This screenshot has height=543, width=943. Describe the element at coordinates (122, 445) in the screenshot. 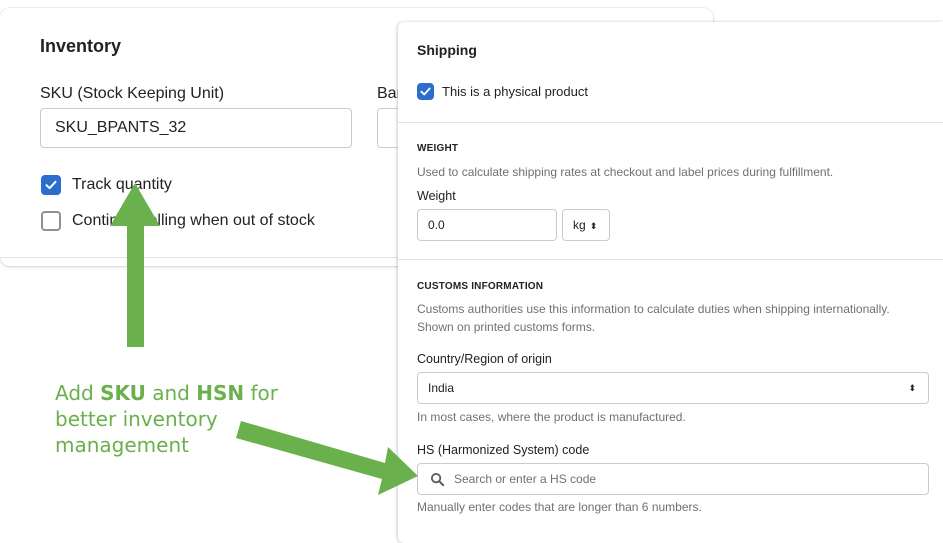

I see `annotation-line3: management` at that location.